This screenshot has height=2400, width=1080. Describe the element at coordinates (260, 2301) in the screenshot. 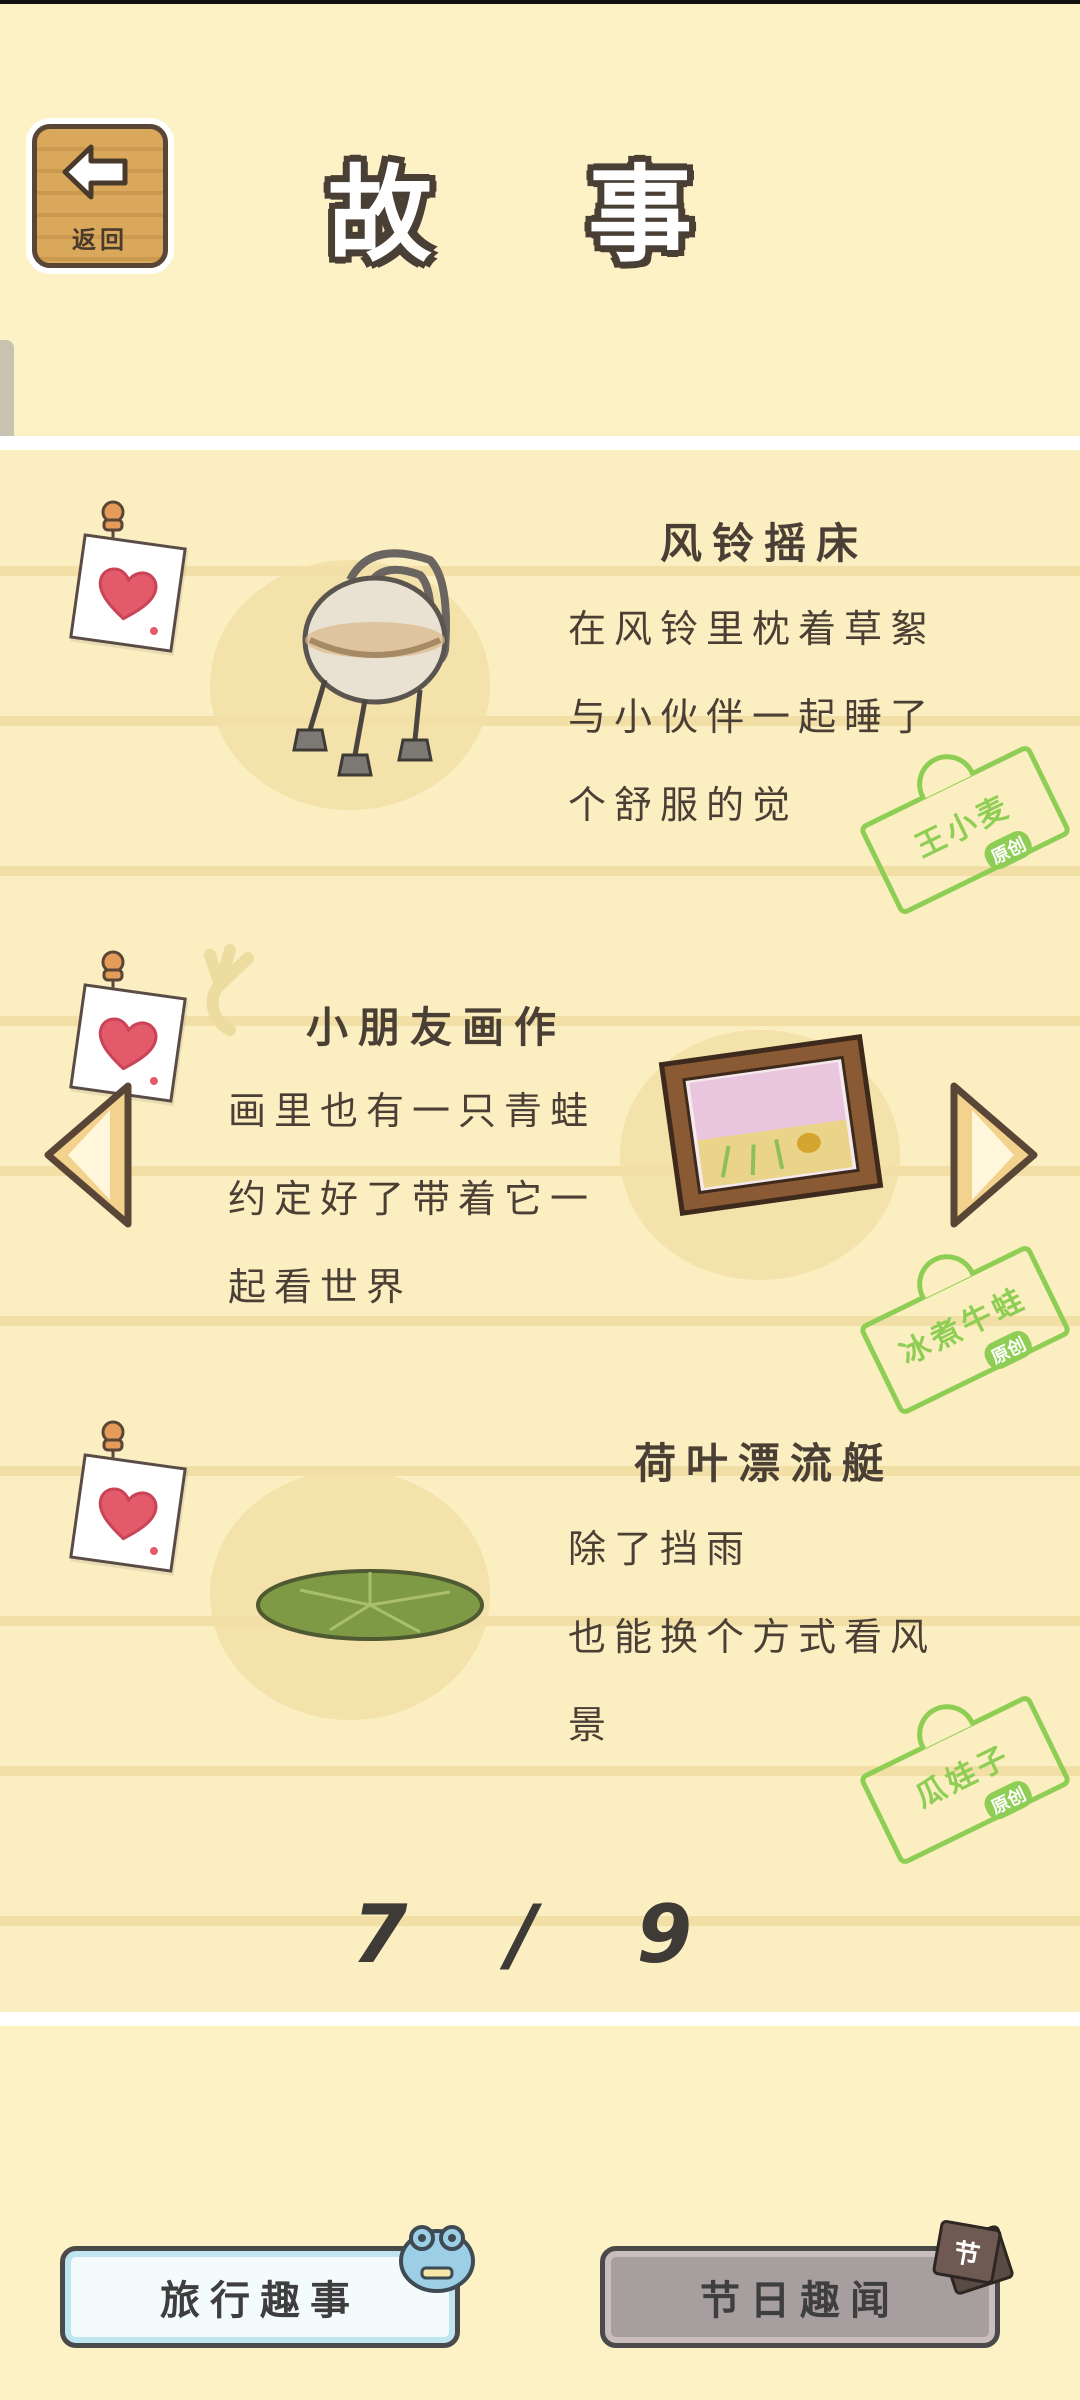

I see `tab-travel-label: 旅行趣事` at that location.